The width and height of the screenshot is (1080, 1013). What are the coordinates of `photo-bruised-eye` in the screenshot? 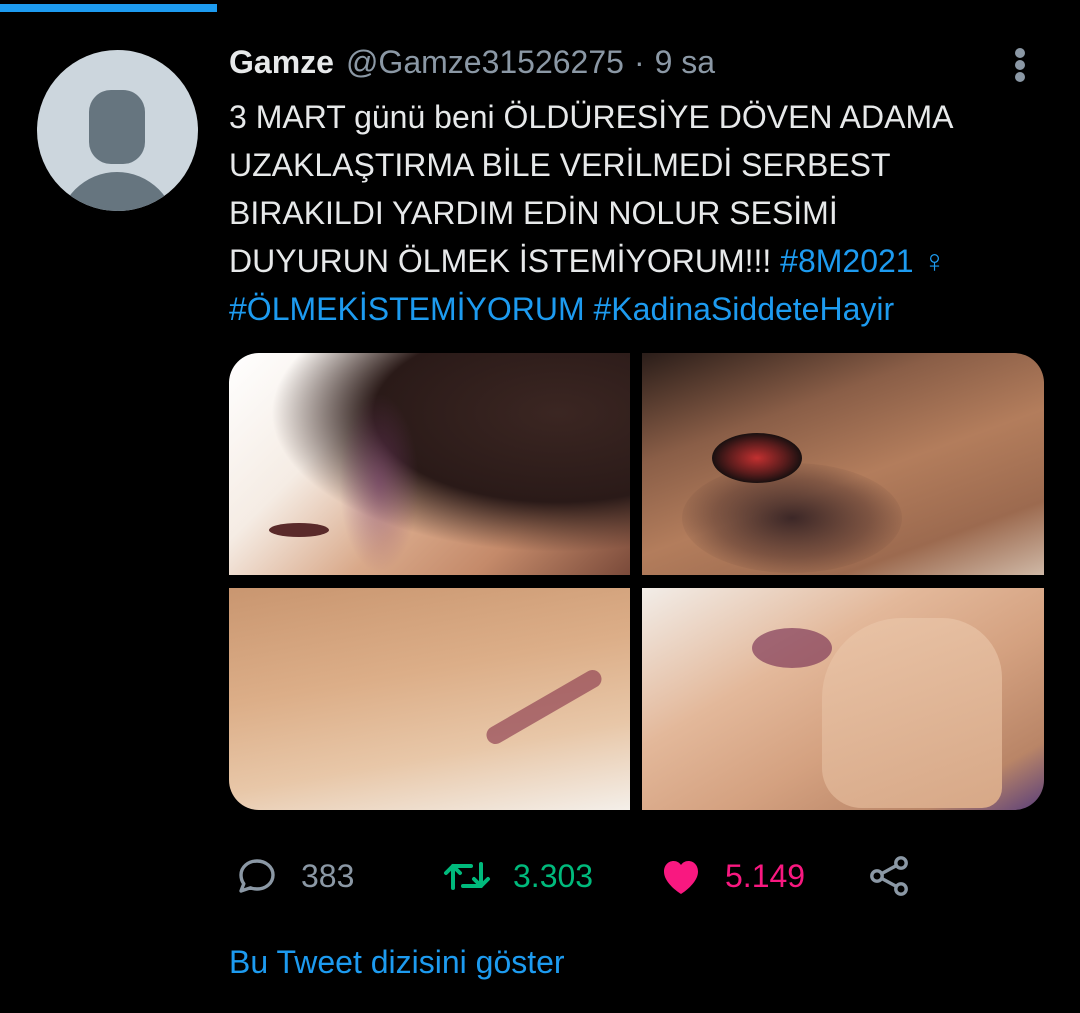 It's located at (843, 464).